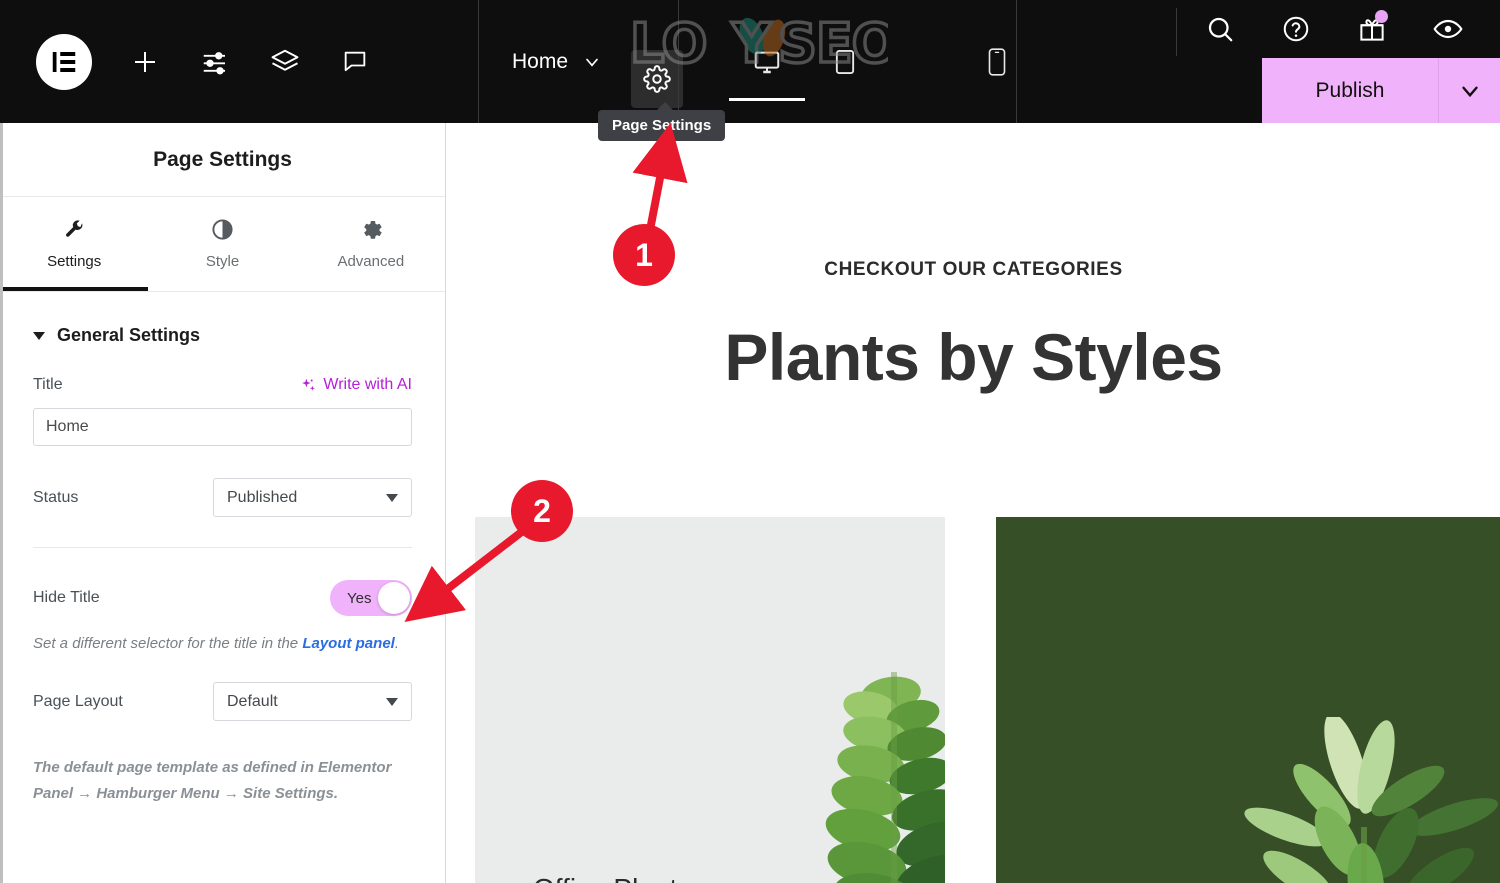 This screenshot has width=1500, height=883. Describe the element at coordinates (662, 121) in the screenshot. I see `page-settings-tooltip: Page Settings` at that location.